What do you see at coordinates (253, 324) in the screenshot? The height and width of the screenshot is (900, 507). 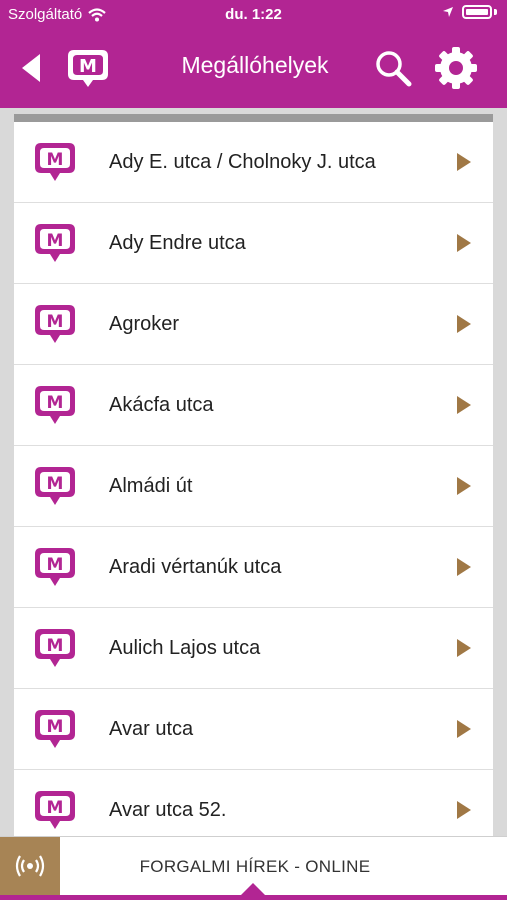 I see `list-item: M Agroker` at bounding box center [253, 324].